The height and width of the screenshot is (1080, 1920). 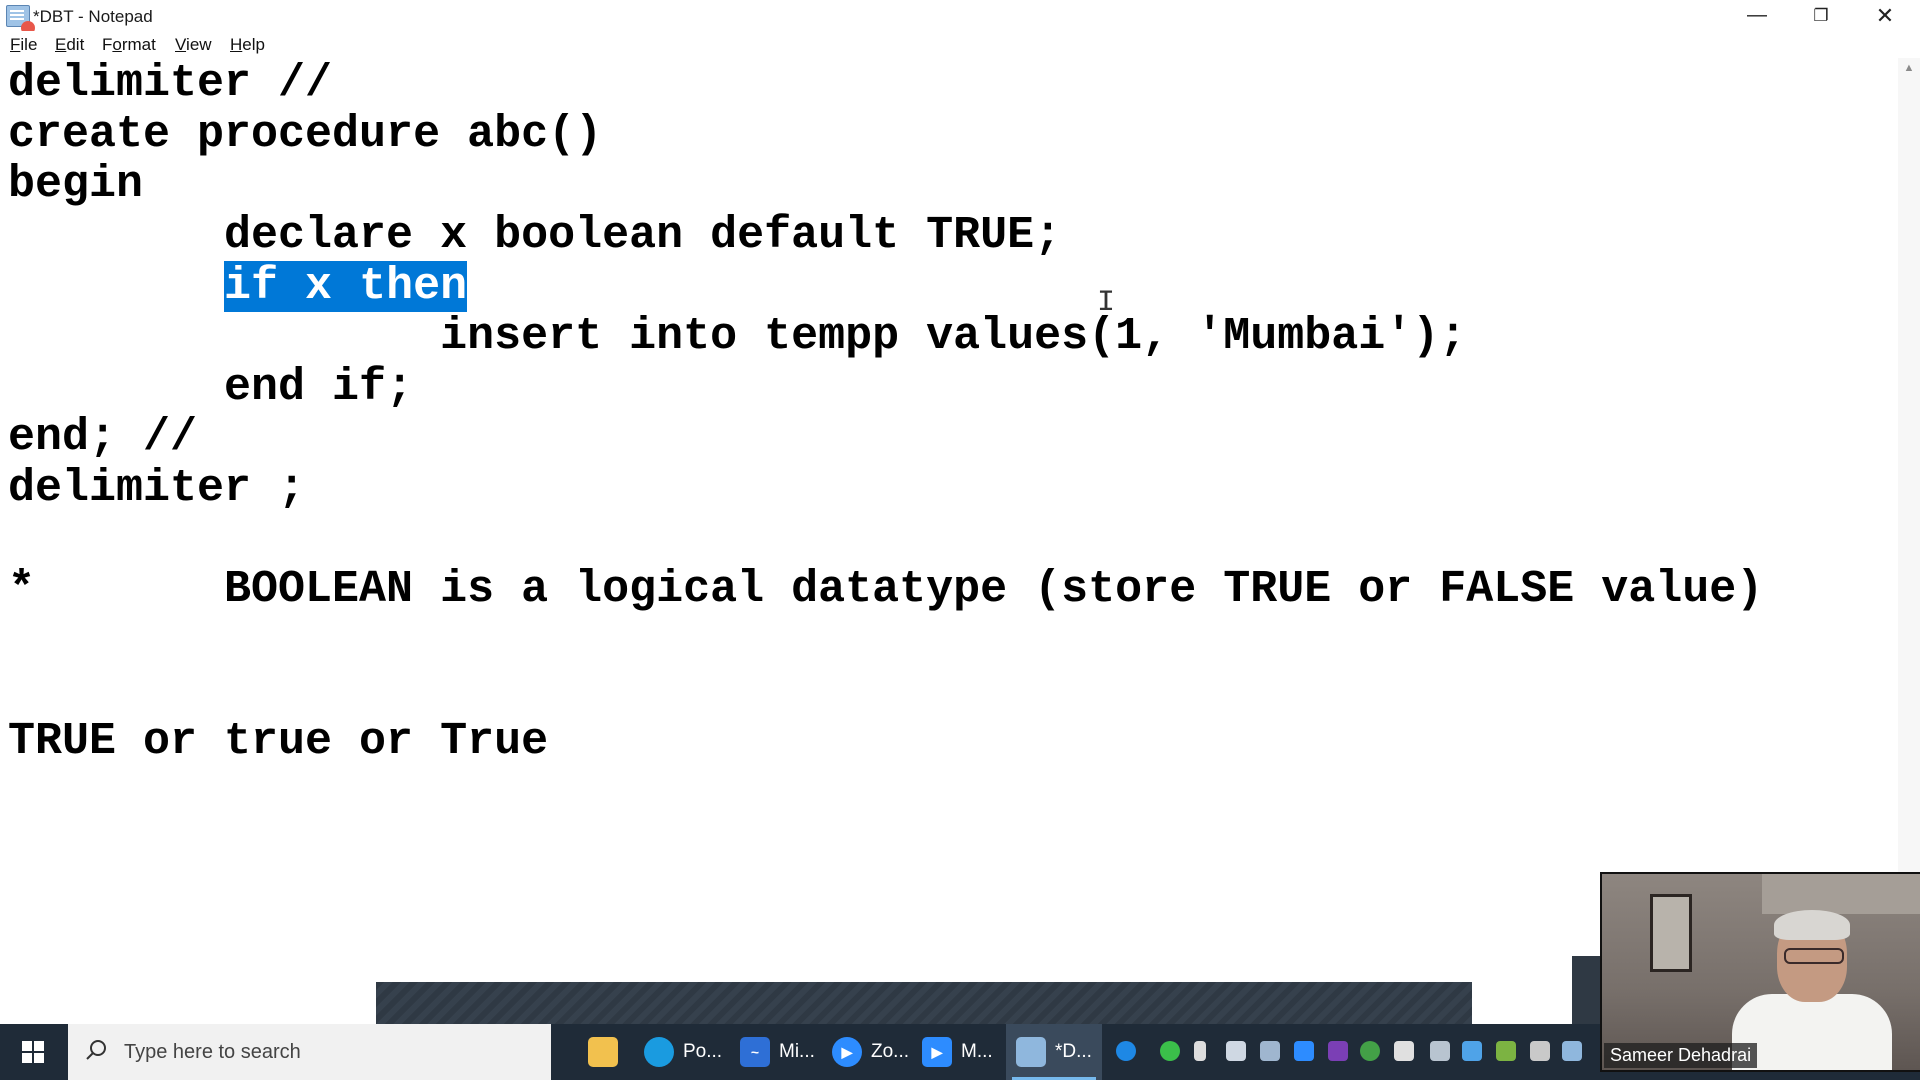 I want to click on start-button, so click(x=33, y=1052).